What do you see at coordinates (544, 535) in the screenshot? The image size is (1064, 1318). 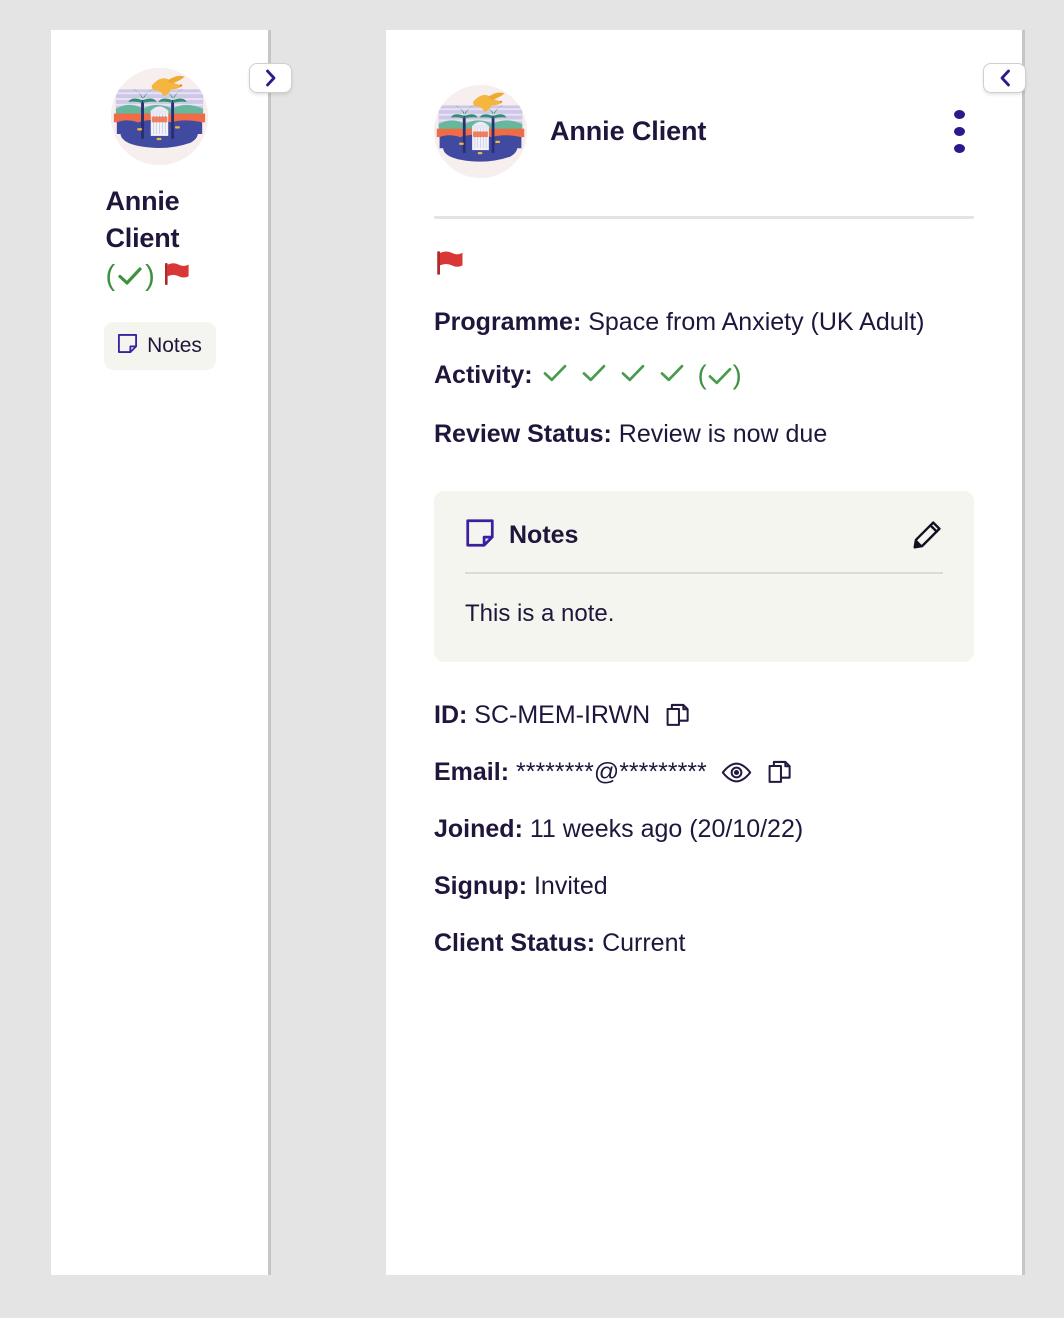 I see `notes-card-title: Notes` at bounding box center [544, 535].